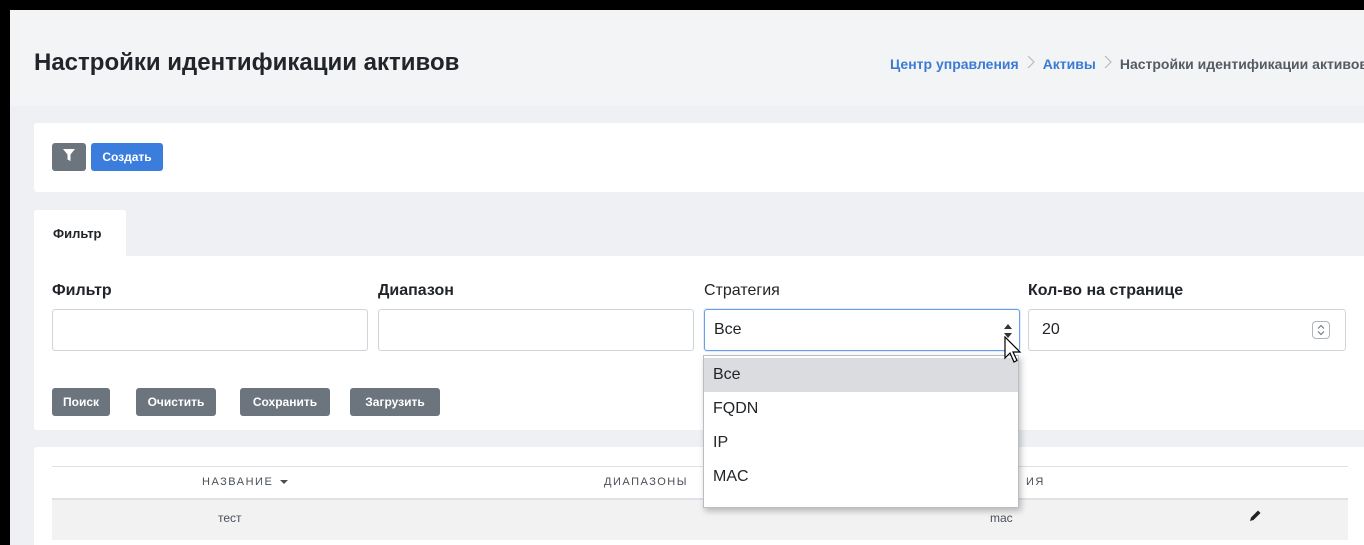 Image resolution: width=1364 pixels, height=545 pixels. What do you see at coordinates (1069, 64) in the screenshot?
I see `breadcrumb-assets: Активы` at bounding box center [1069, 64].